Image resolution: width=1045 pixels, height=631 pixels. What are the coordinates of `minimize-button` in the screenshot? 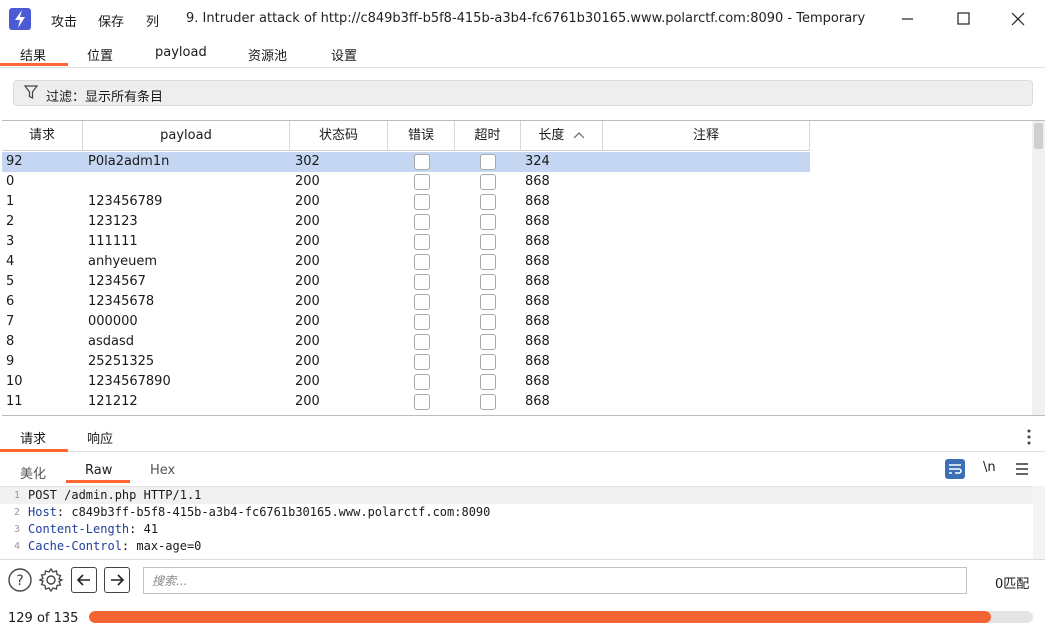 It's located at (907, 19).